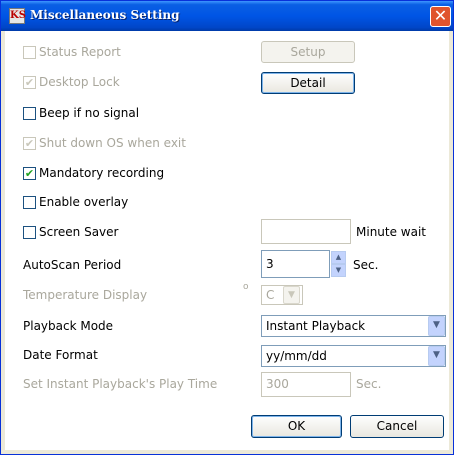 This screenshot has height=455, width=454. I want to click on setup-button: Setup, so click(308, 52).